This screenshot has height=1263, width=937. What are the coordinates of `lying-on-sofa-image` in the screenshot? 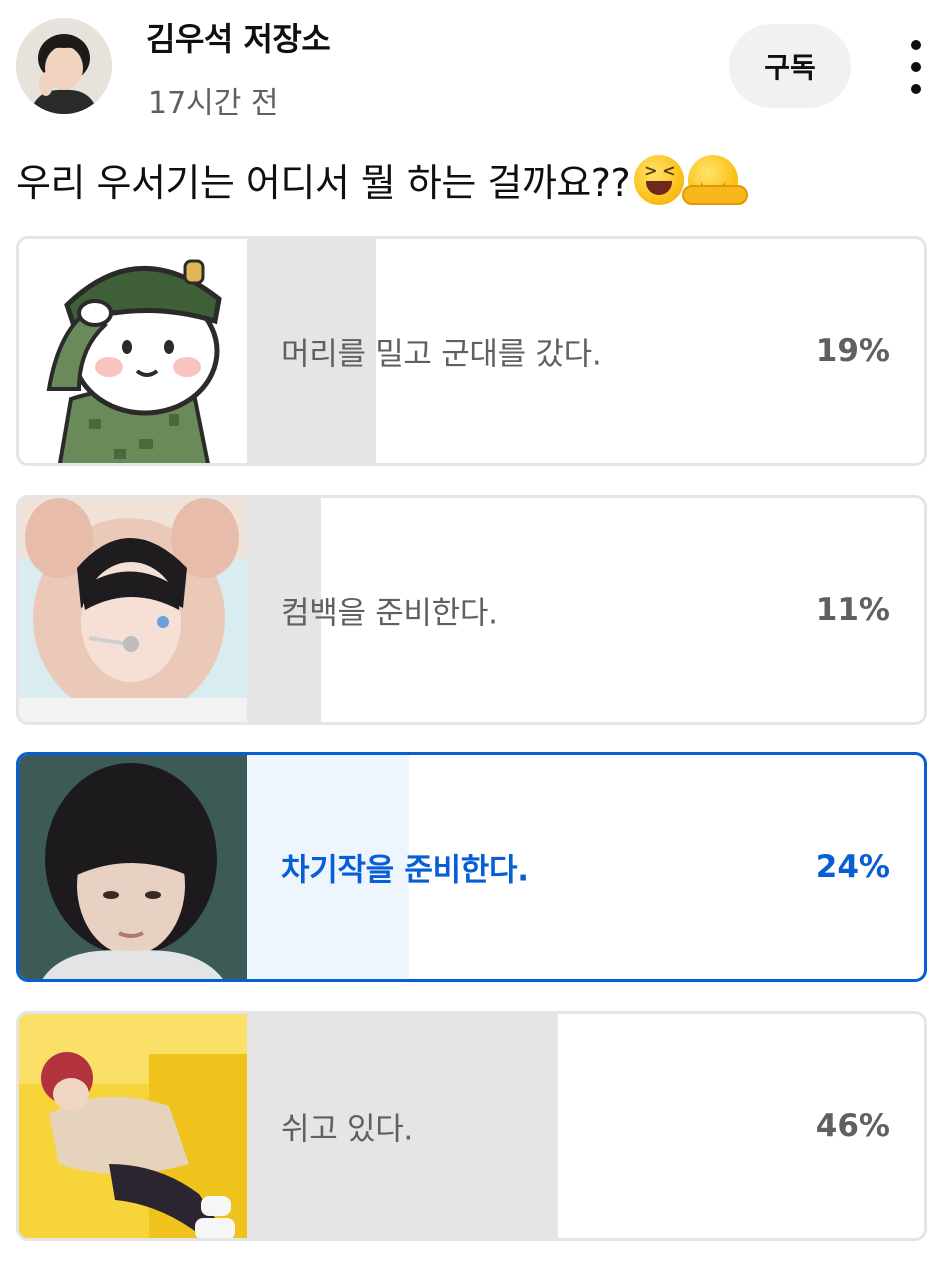 It's located at (133, 1126).